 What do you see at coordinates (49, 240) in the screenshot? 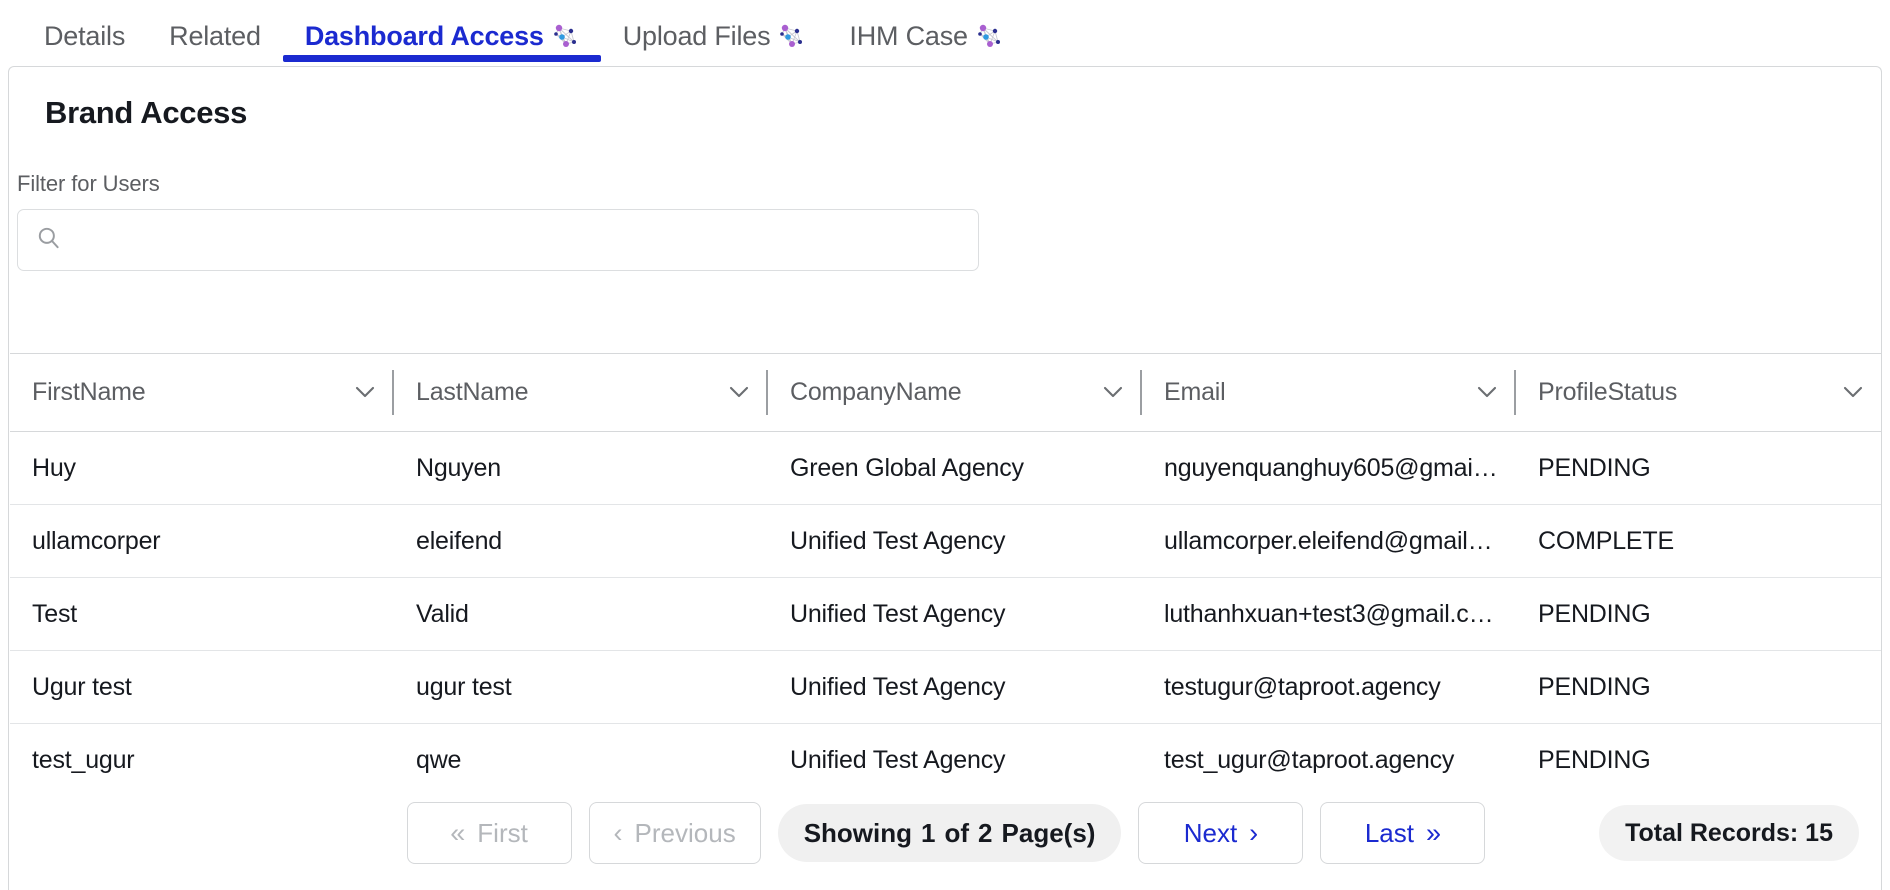
I see `search-icon` at bounding box center [49, 240].